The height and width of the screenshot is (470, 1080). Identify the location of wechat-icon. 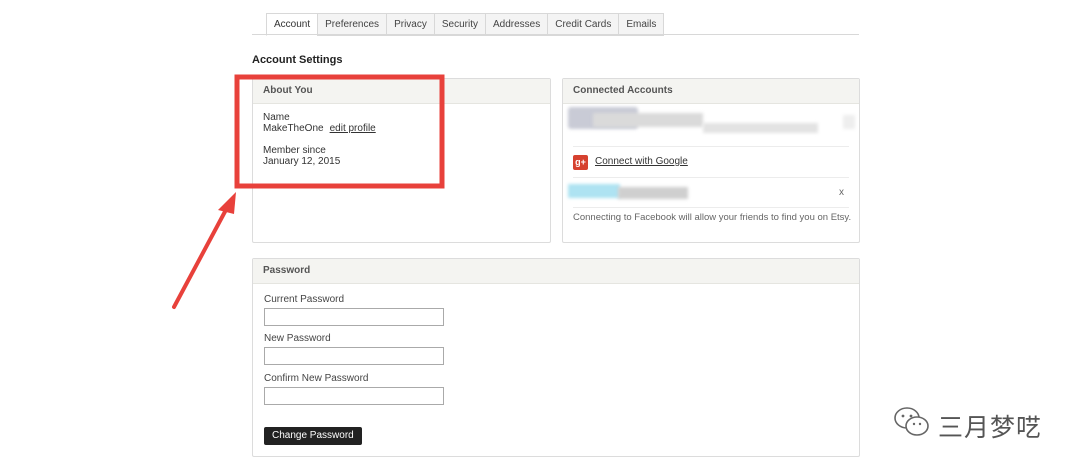
(911, 421).